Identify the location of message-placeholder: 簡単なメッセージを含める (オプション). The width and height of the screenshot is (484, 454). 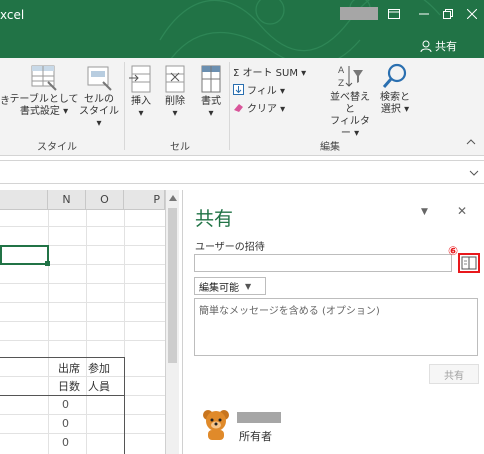
(289, 311).